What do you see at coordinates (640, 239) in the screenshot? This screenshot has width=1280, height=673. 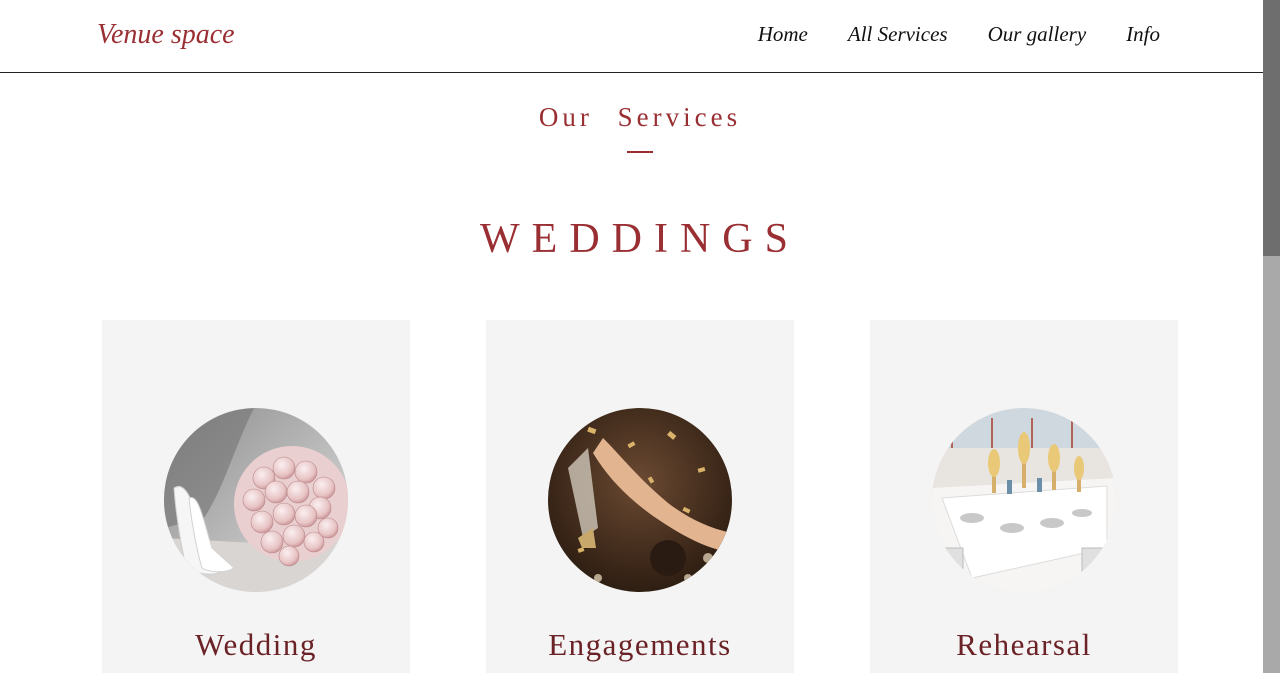 I see `category-title: WEDDINGS` at bounding box center [640, 239].